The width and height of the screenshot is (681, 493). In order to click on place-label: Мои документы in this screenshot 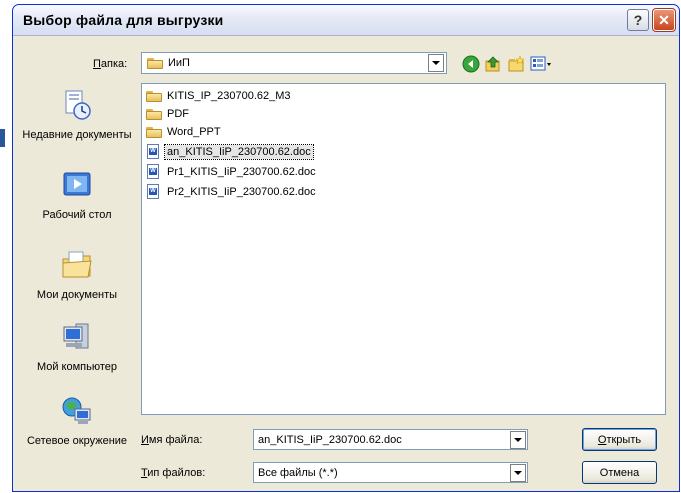, I will do `click(77, 295)`.